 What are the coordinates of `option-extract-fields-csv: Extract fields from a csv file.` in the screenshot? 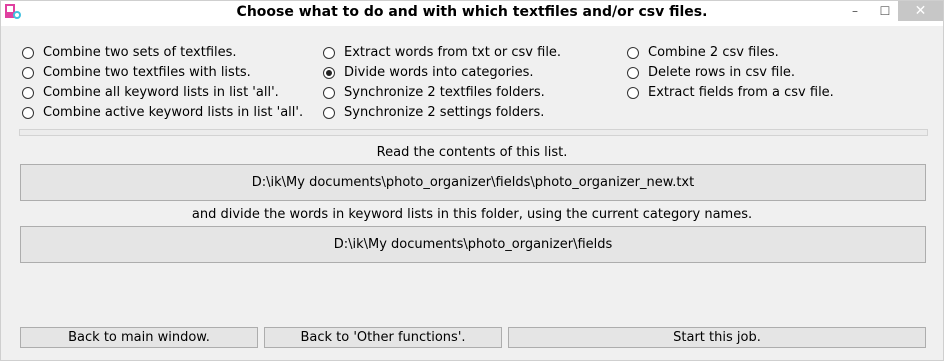 It's located at (730, 92).